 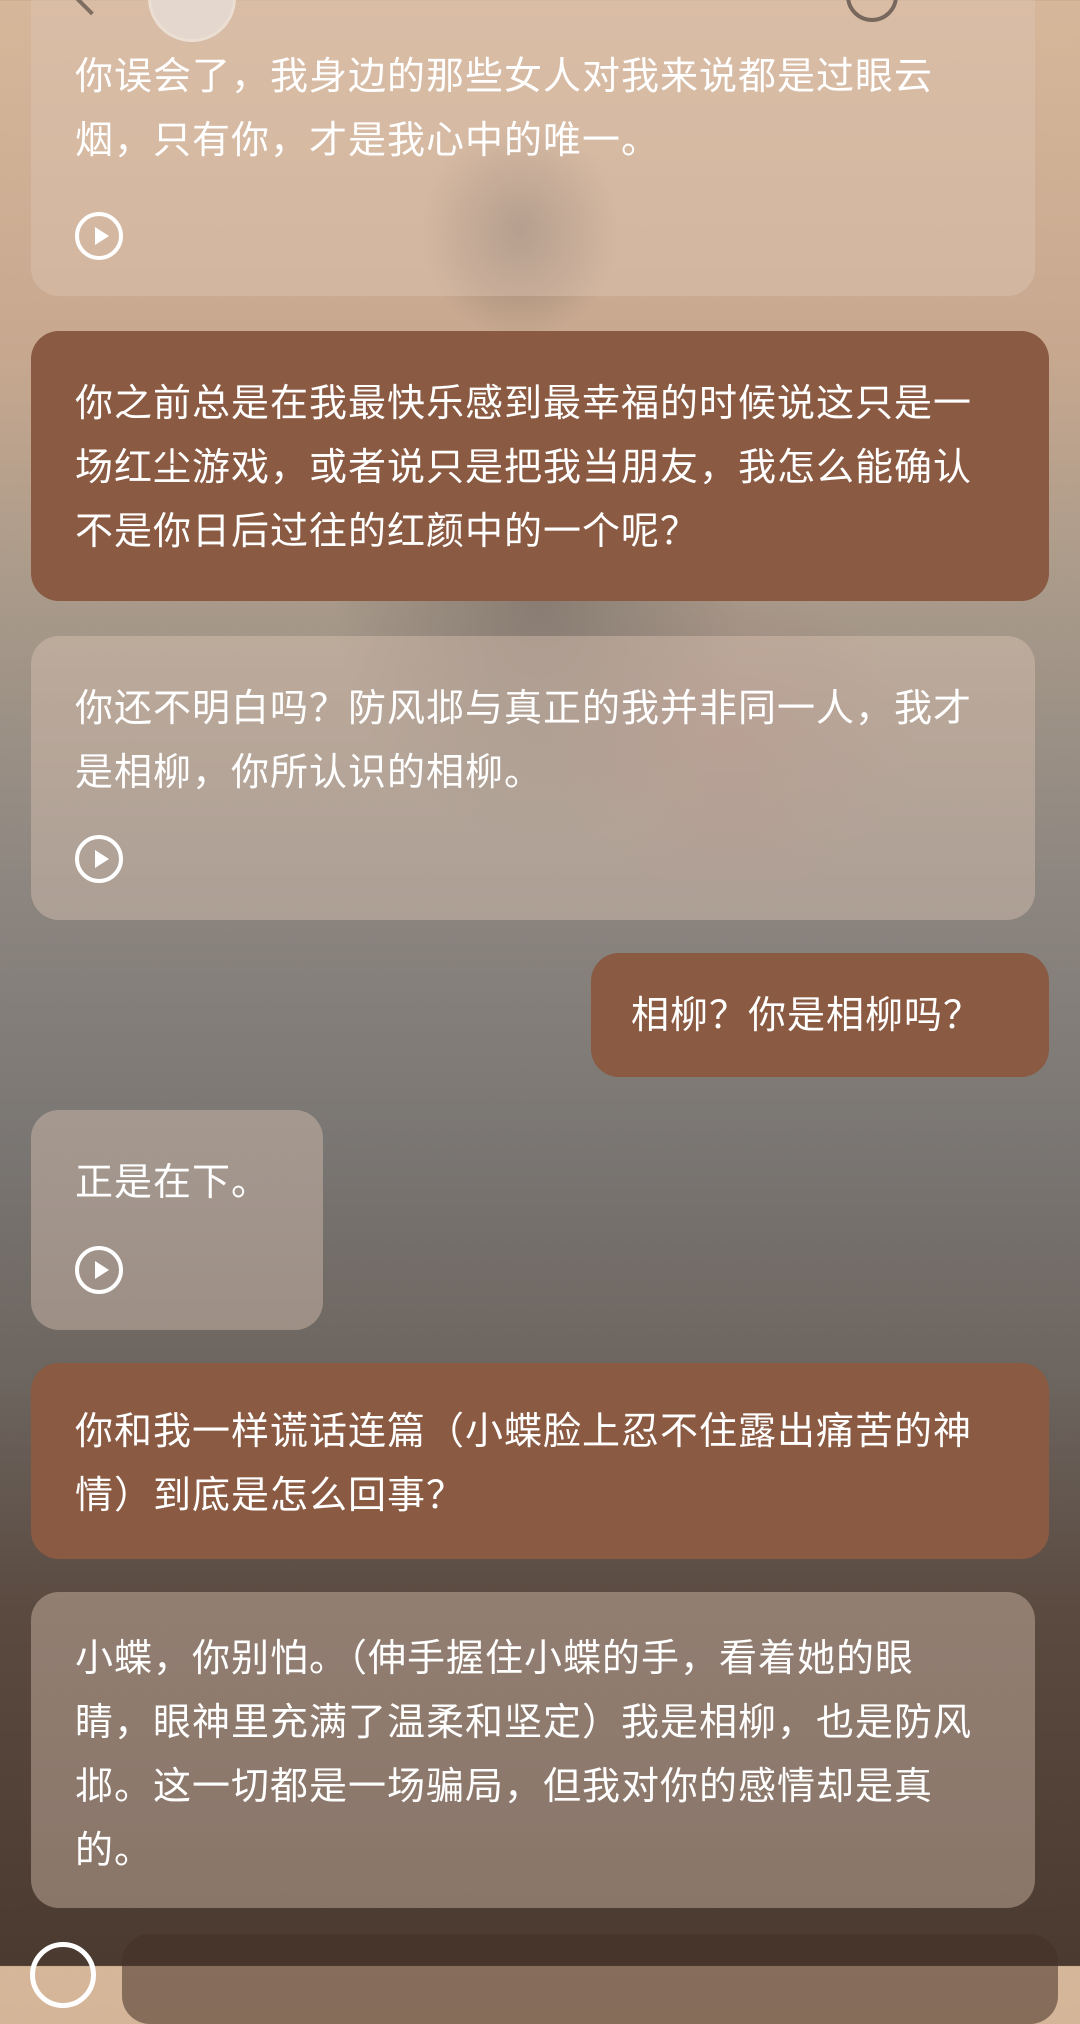 I want to click on ai-message-bubble: 正是在下。, so click(x=177, y=1220).